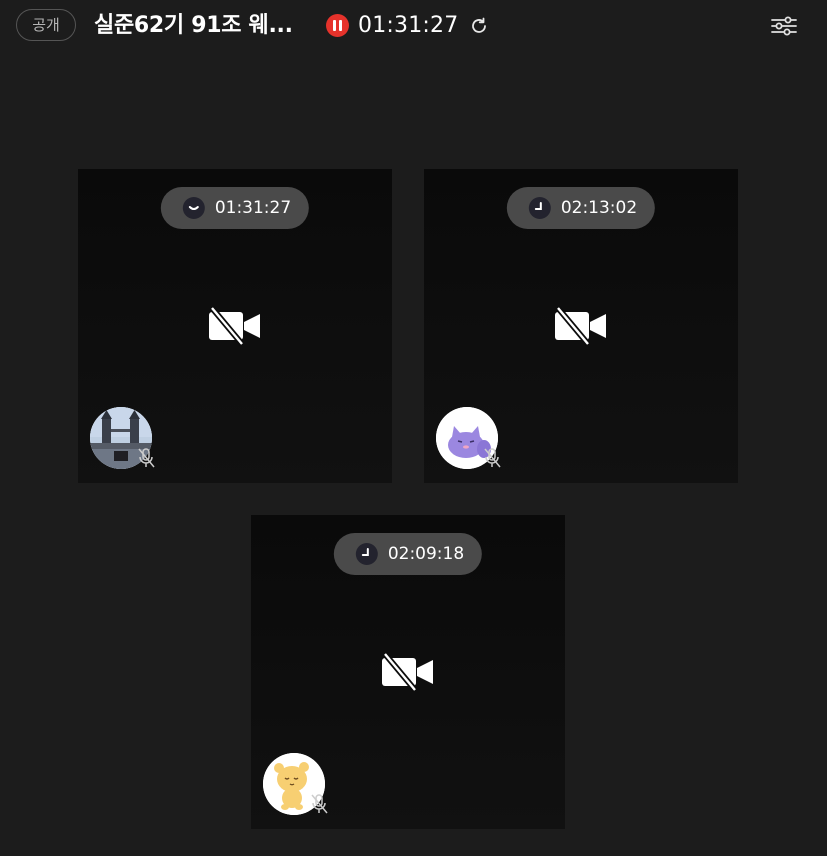  I want to click on refresh-icon, so click(479, 26).